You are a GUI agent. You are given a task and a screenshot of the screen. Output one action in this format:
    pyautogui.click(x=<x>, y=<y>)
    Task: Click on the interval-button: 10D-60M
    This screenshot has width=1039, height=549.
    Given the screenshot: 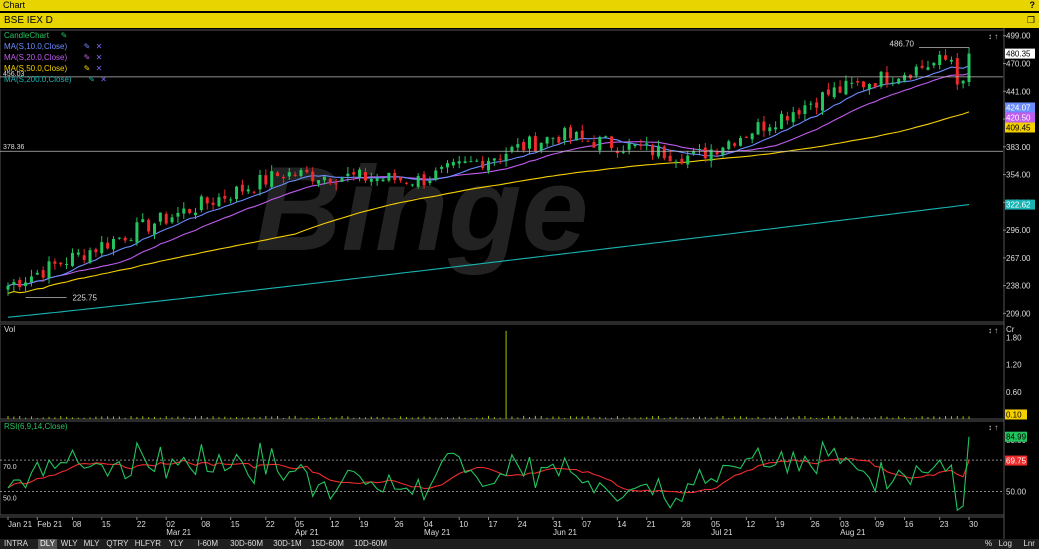 What is the action you would take?
    pyautogui.click(x=370, y=544)
    